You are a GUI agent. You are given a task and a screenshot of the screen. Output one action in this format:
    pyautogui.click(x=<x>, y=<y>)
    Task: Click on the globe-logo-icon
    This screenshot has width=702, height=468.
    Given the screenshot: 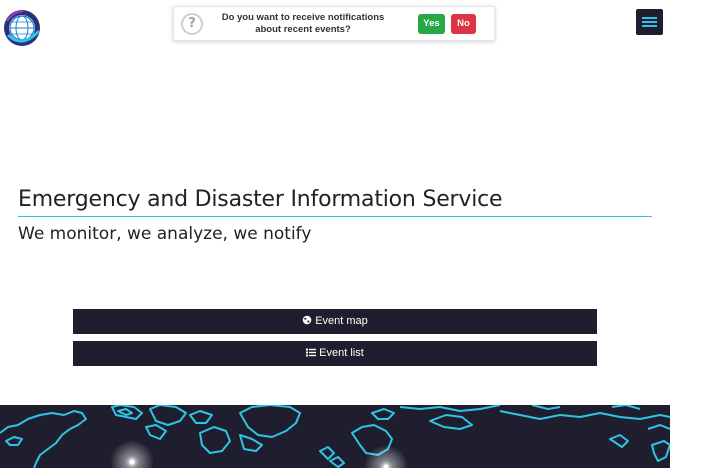 What is the action you would take?
    pyautogui.click(x=22, y=28)
    